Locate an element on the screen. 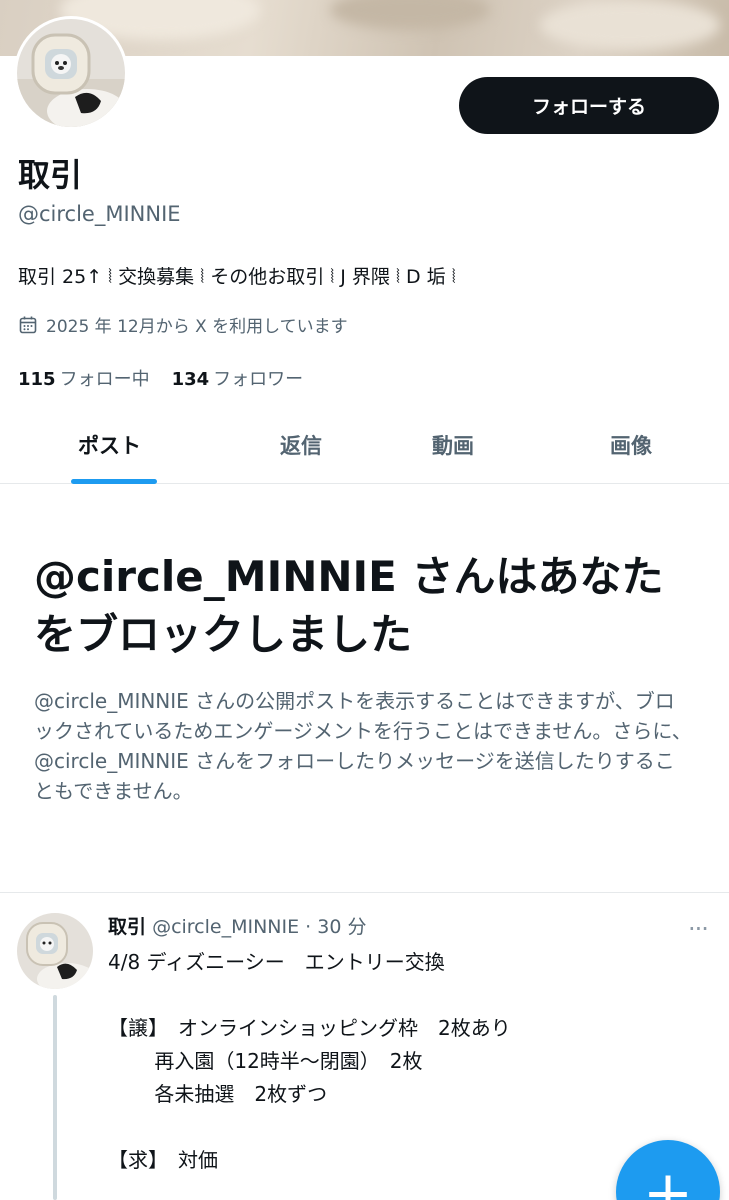  post-header: 取引 @circle_MINNIE · 30 分 is located at coordinates (237, 925).